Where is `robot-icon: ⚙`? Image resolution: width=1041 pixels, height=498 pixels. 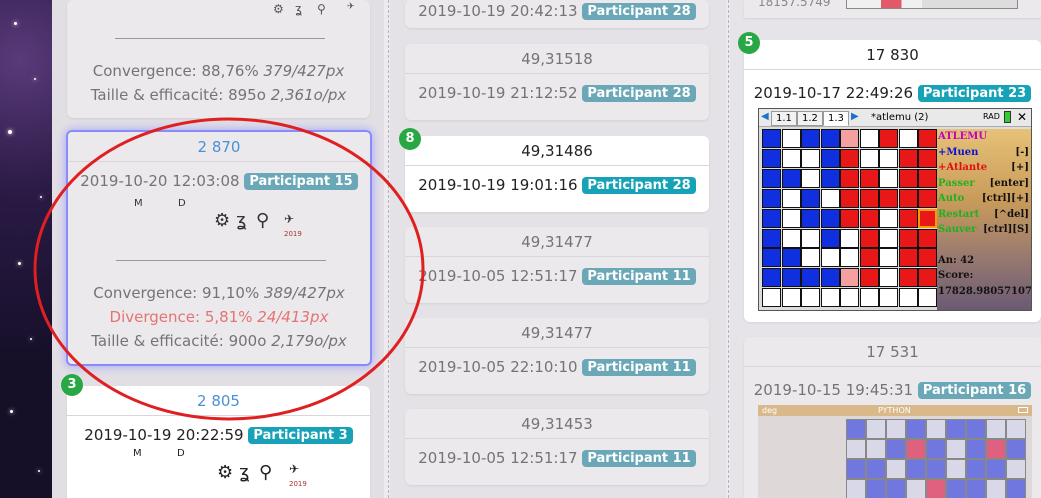 robot-icon: ⚙ is located at coordinates (222, 220).